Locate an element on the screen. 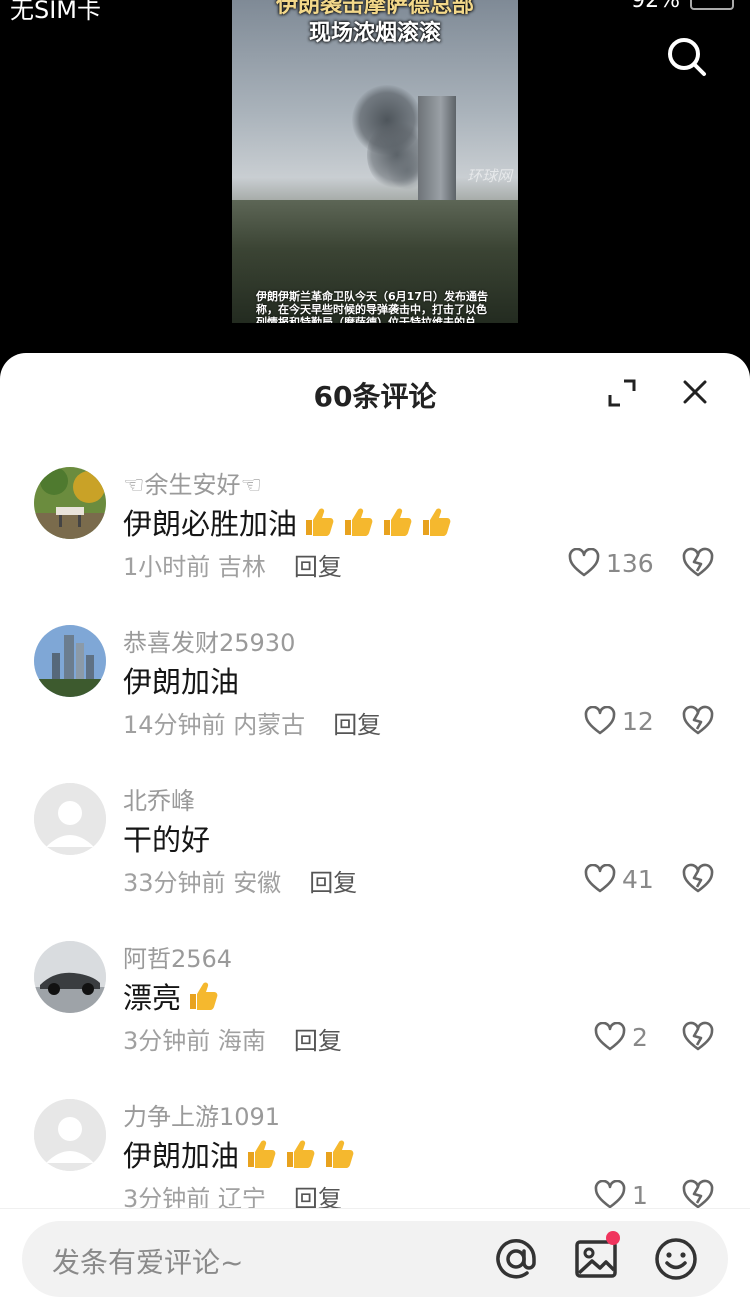 Image resolution: width=750 pixels, height=1307 pixels. avatar-city-image is located at coordinates (70, 661).